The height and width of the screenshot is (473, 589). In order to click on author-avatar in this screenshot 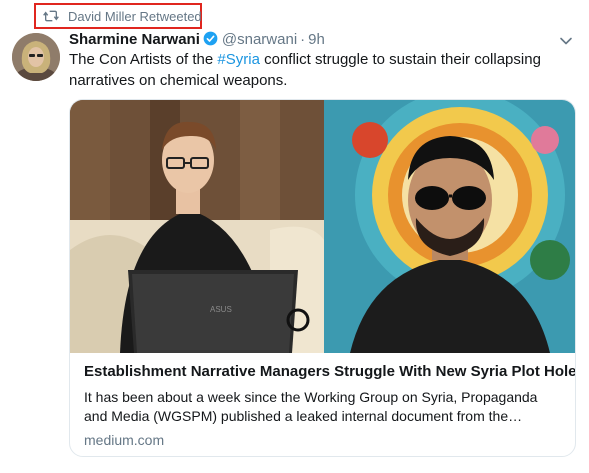, I will do `click(36, 57)`.